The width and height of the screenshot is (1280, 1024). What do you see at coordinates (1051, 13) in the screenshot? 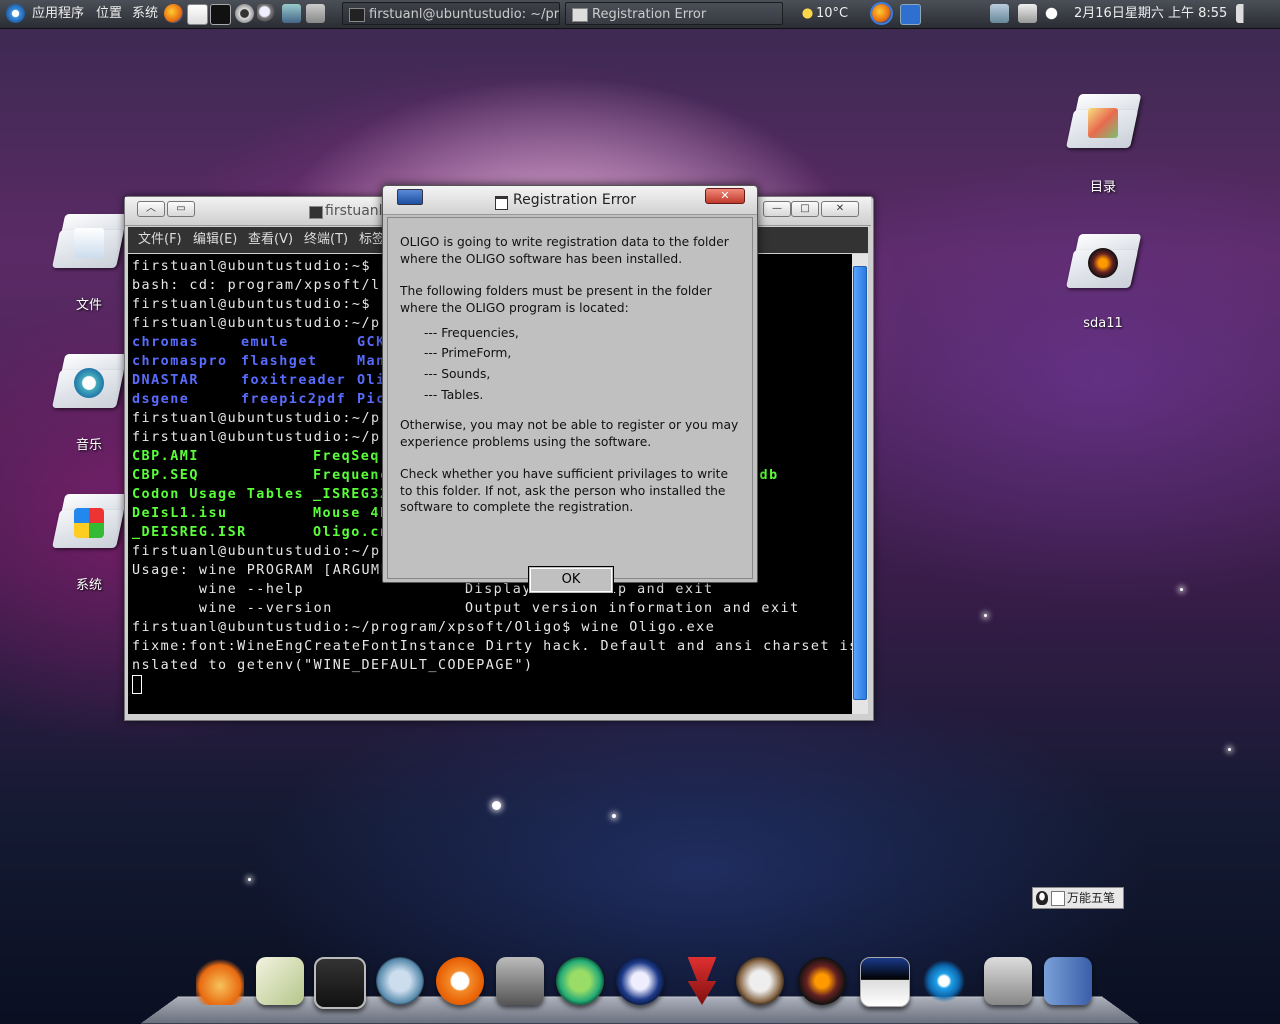
I see `chat-icon` at bounding box center [1051, 13].